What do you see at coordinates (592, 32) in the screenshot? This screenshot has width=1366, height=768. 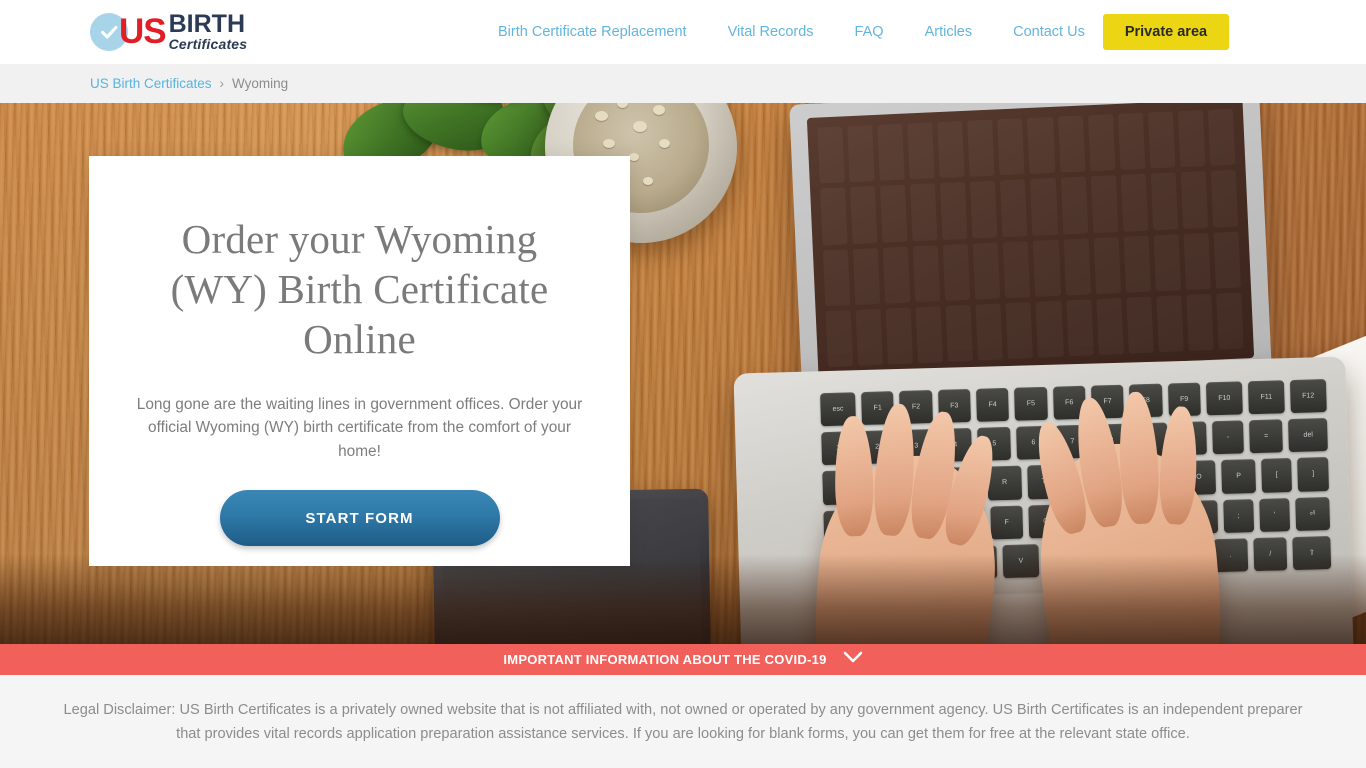 I see `nav-item-birth-certificate-replacement: Birth Certificate Replacement` at bounding box center [592, 32].